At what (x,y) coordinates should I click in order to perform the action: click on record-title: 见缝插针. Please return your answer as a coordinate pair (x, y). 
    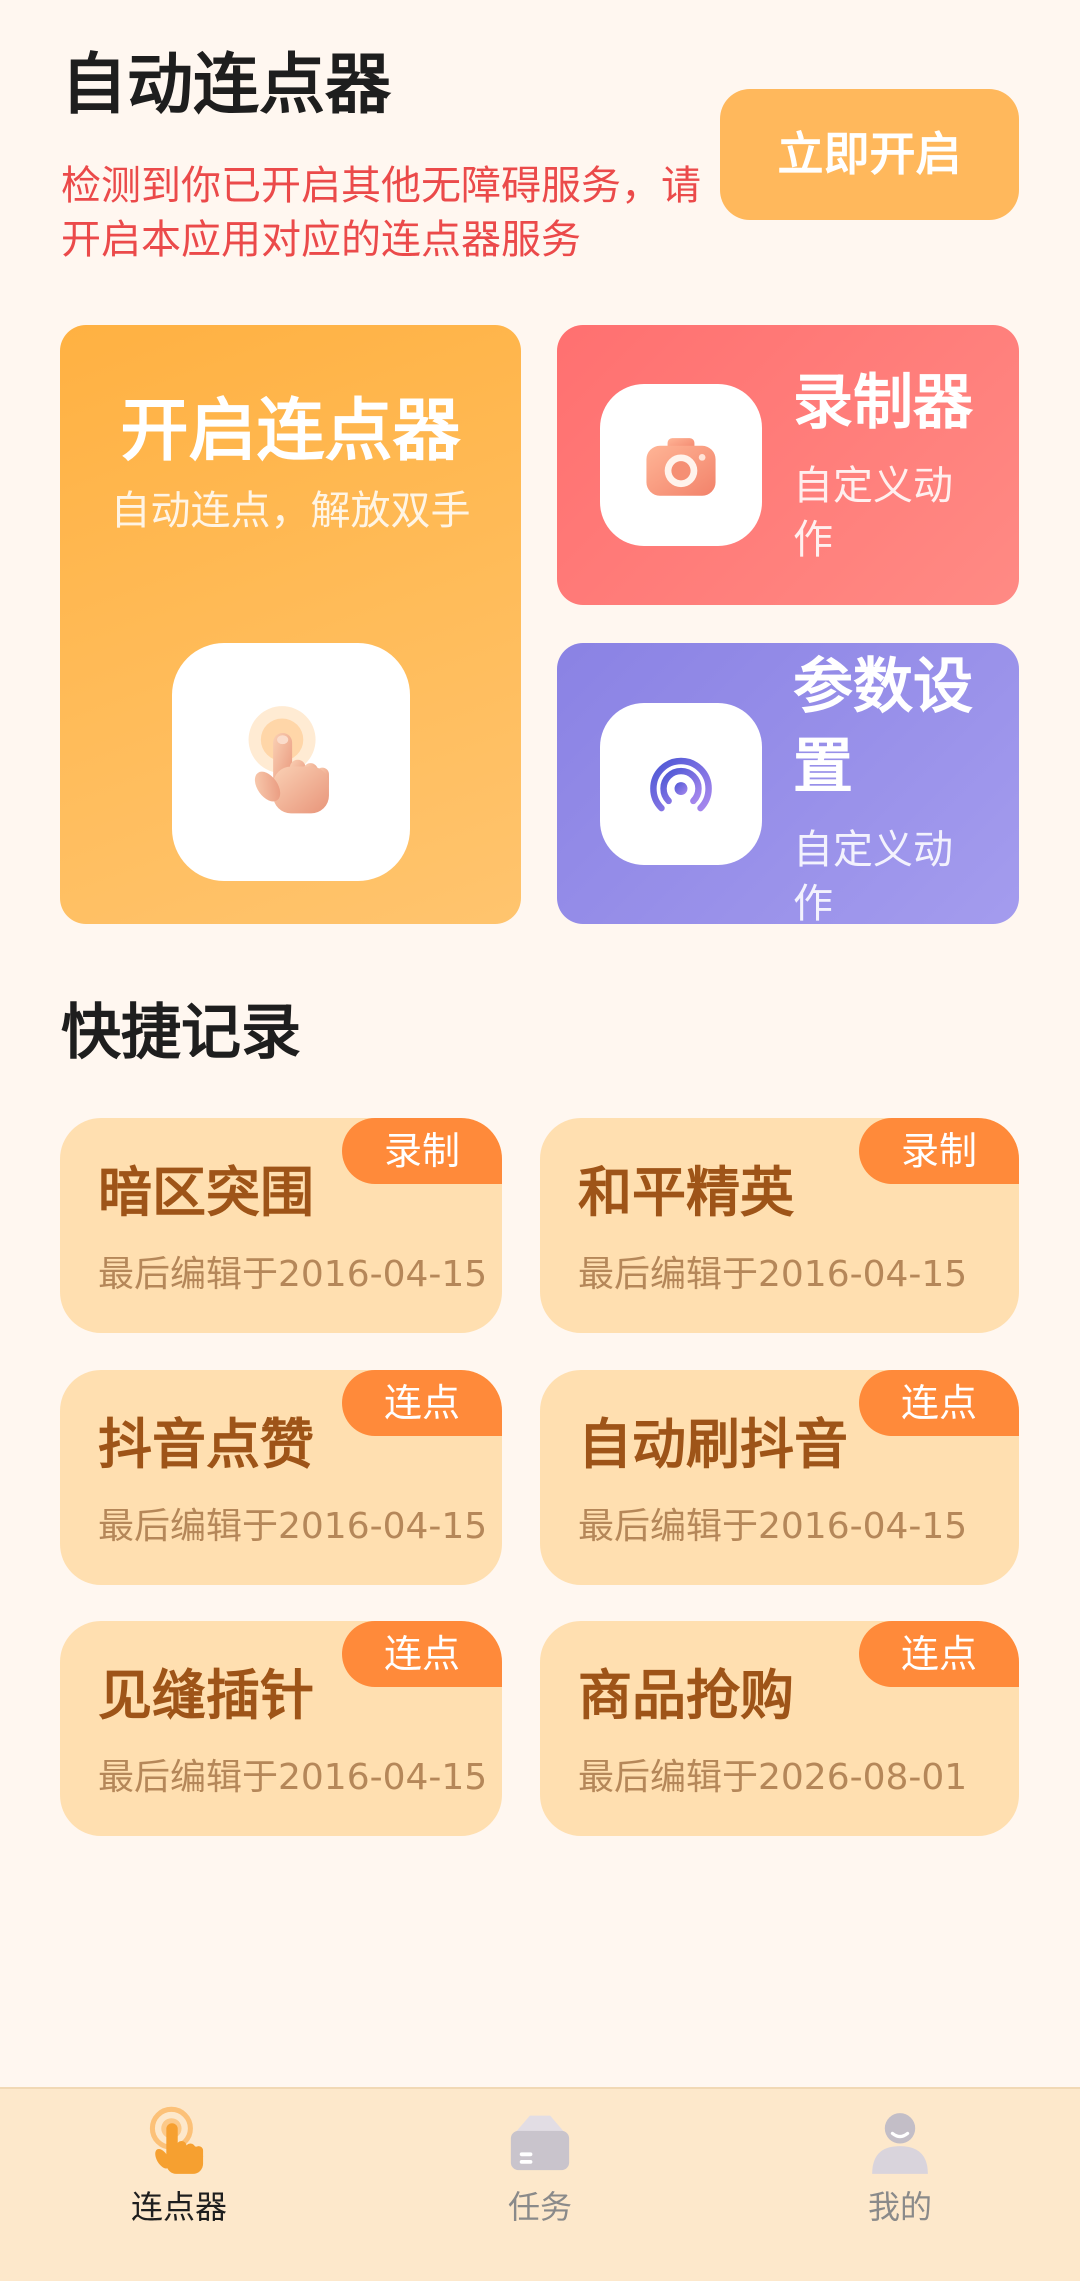
    Looking at the image, I should click on (206, 1695).